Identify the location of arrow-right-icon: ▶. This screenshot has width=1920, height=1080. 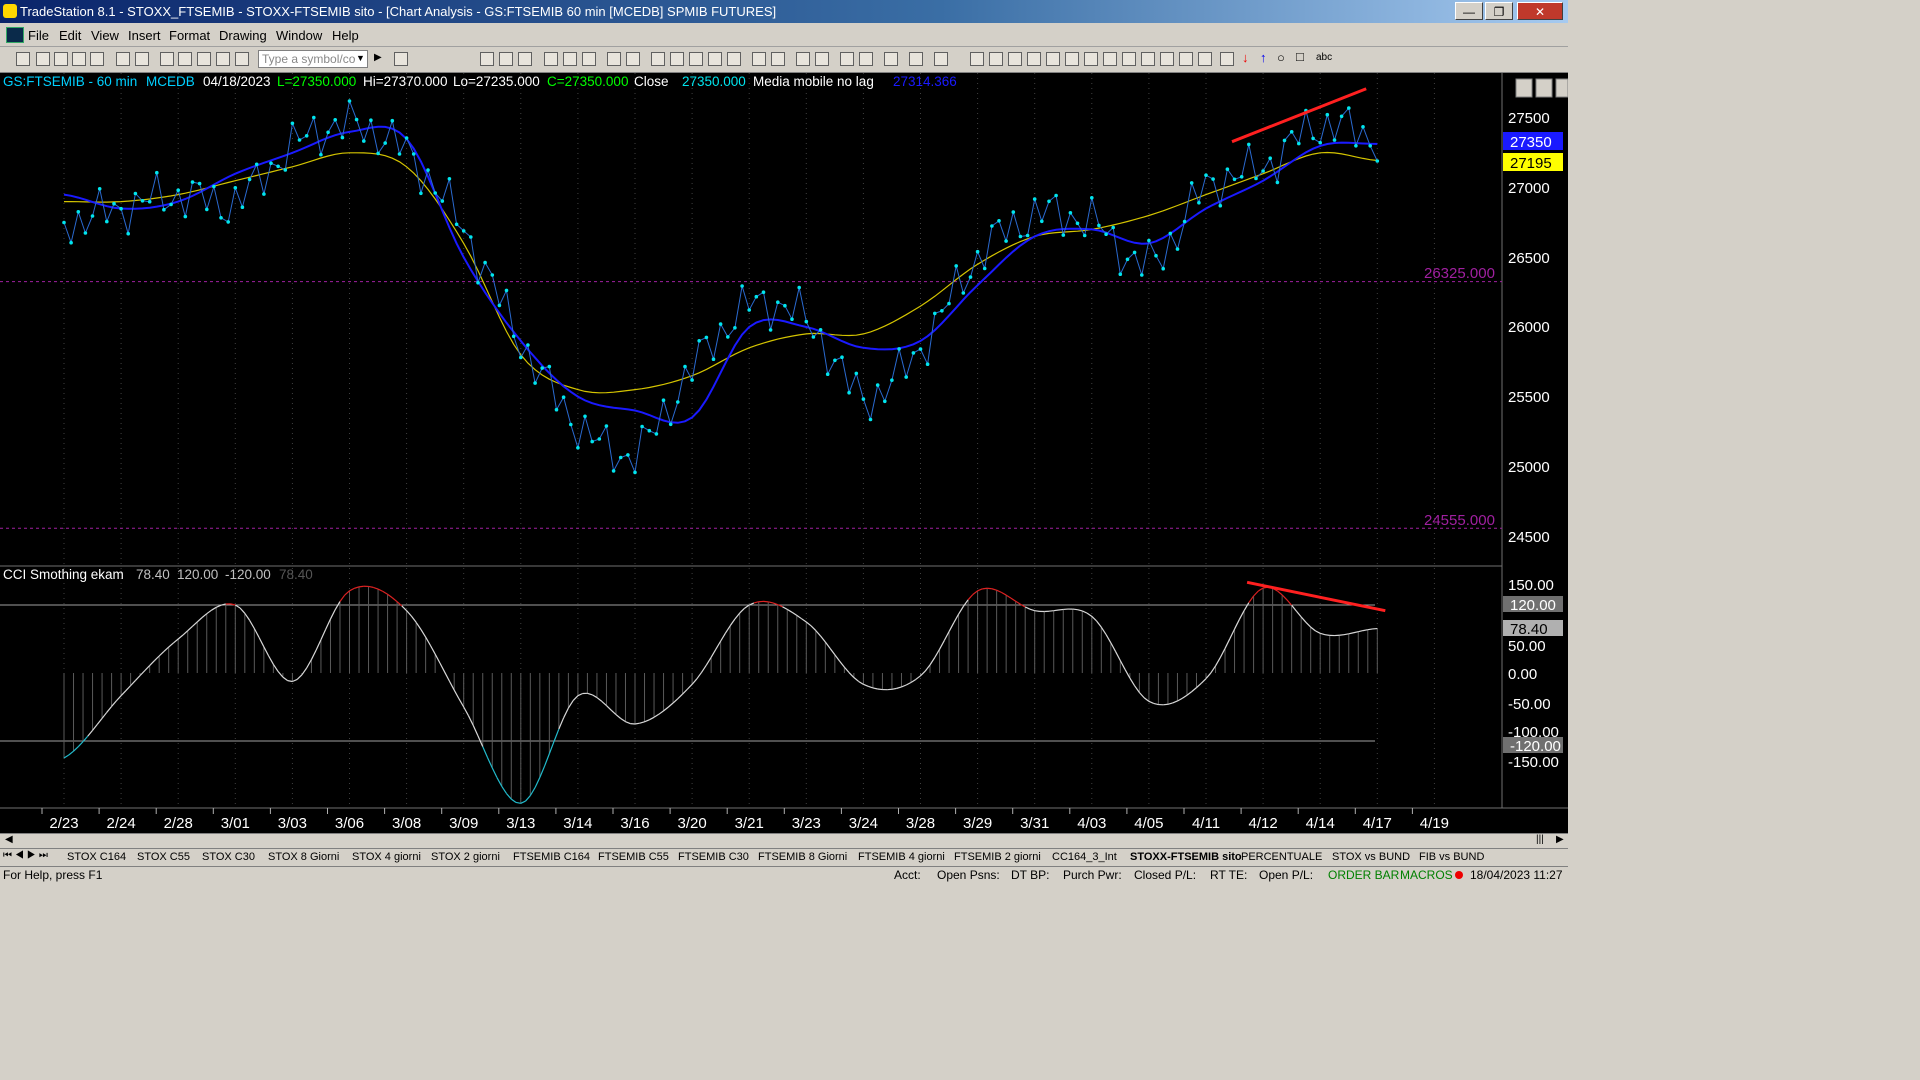
(378, 57).